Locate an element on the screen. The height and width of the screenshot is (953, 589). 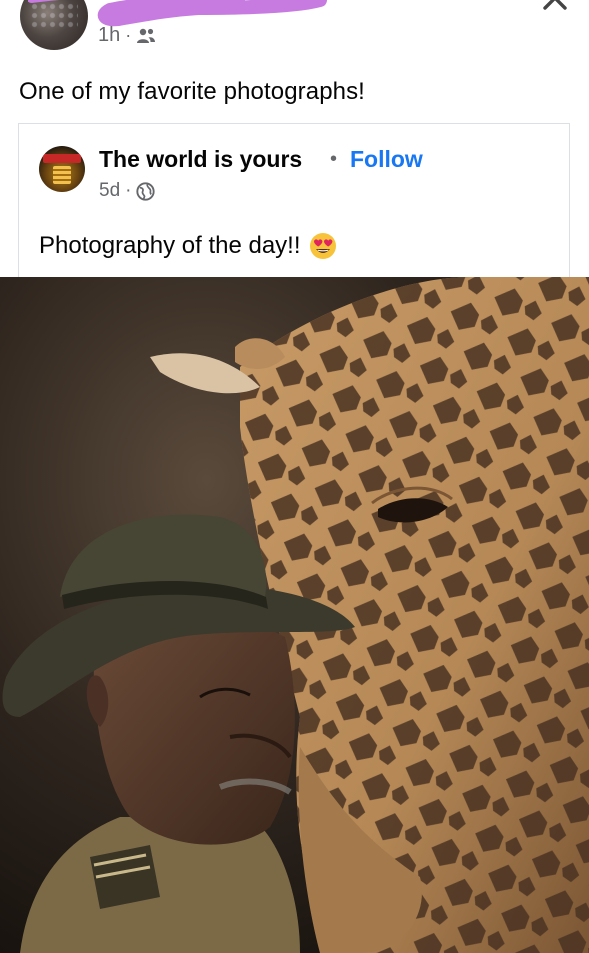
shared-post-caption: Photography of the day!! is located at coordinates (170, 245).